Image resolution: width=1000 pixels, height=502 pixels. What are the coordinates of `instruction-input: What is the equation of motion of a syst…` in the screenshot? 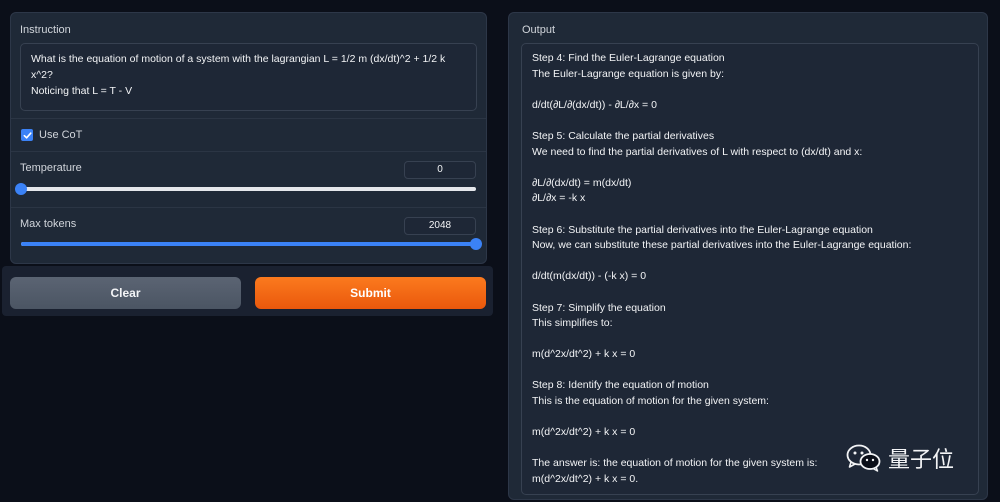 It's located at (248, 77).